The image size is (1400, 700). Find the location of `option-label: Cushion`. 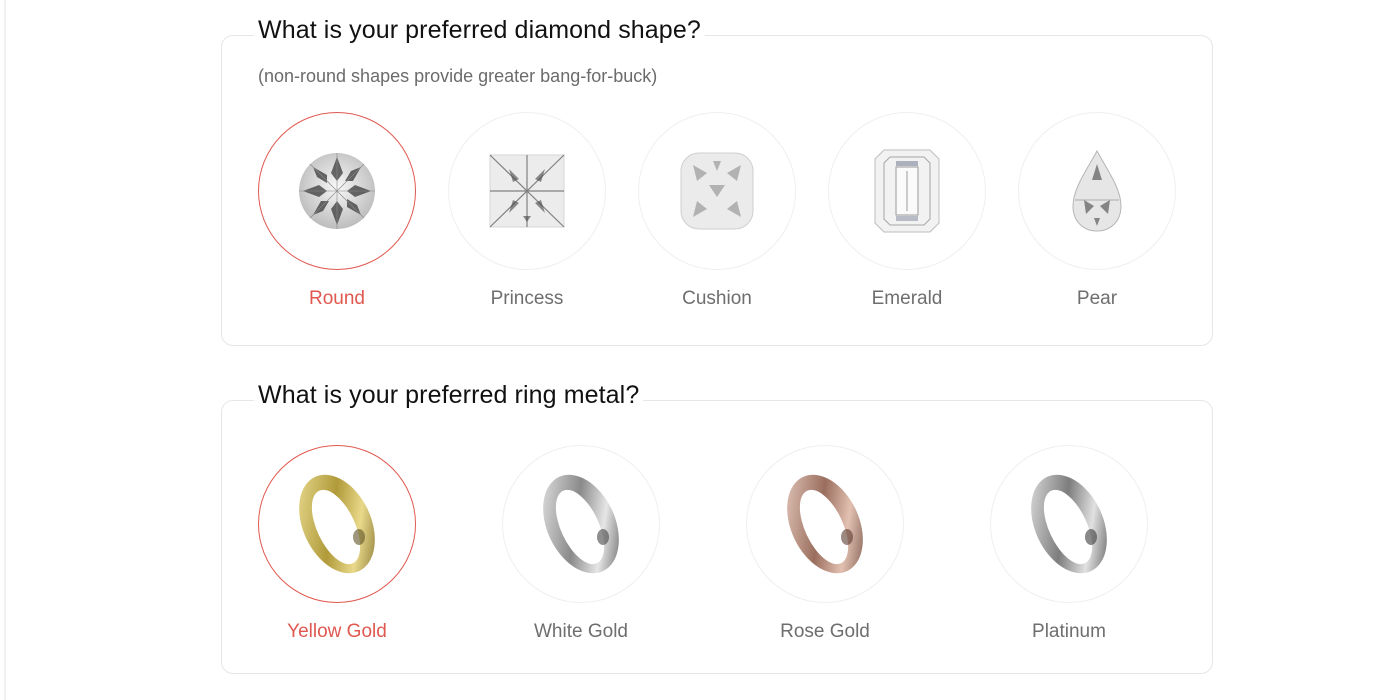

option-label: Cushion is located at coordinates (717, 298).